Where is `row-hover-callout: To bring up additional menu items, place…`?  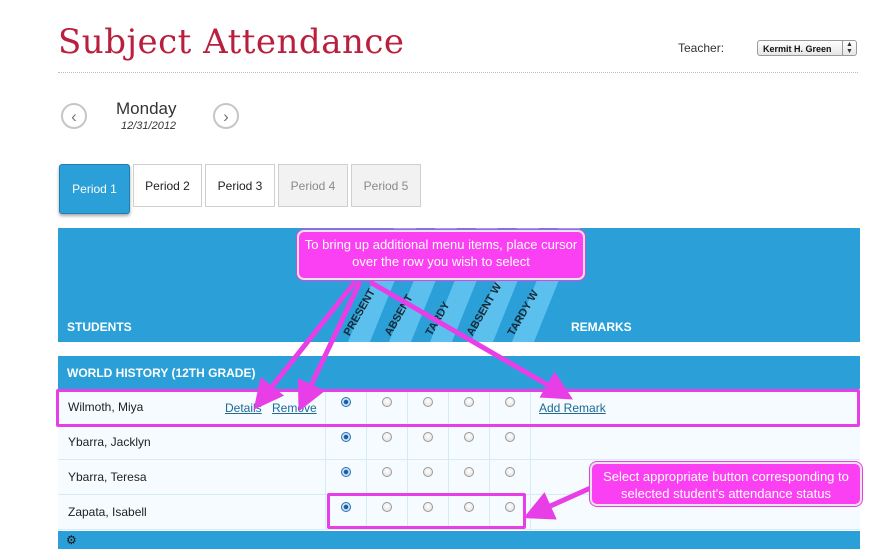 row-hover-callout: To bring up additional menu items, place… is located at coordinates (441, 255).